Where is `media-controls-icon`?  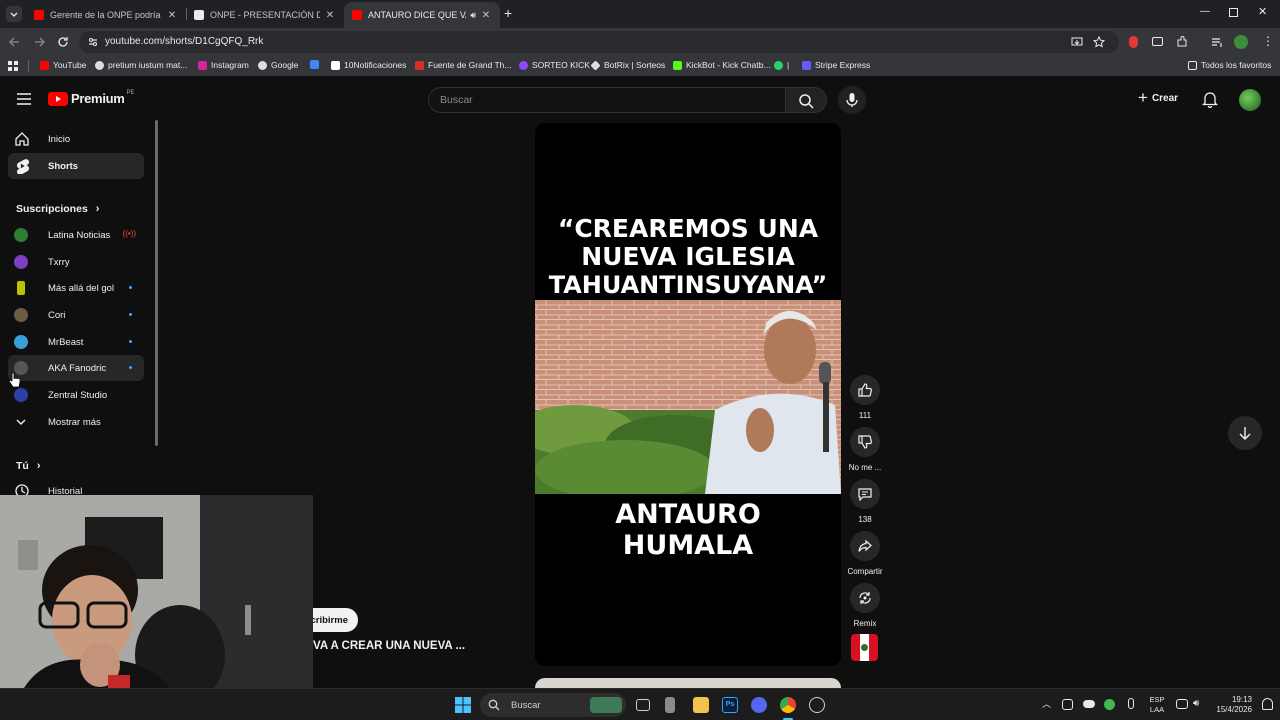
media-controls-icon is located at coordinates (1217, 42).